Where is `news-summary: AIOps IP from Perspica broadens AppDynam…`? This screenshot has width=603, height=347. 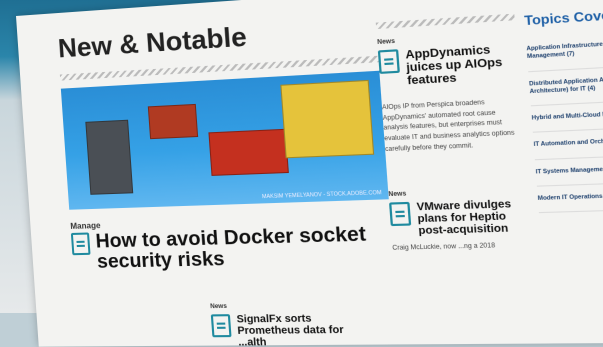
news-summary: AIOps IP from Perspica broadens AppDynam… is located at coordinates (448, 126).